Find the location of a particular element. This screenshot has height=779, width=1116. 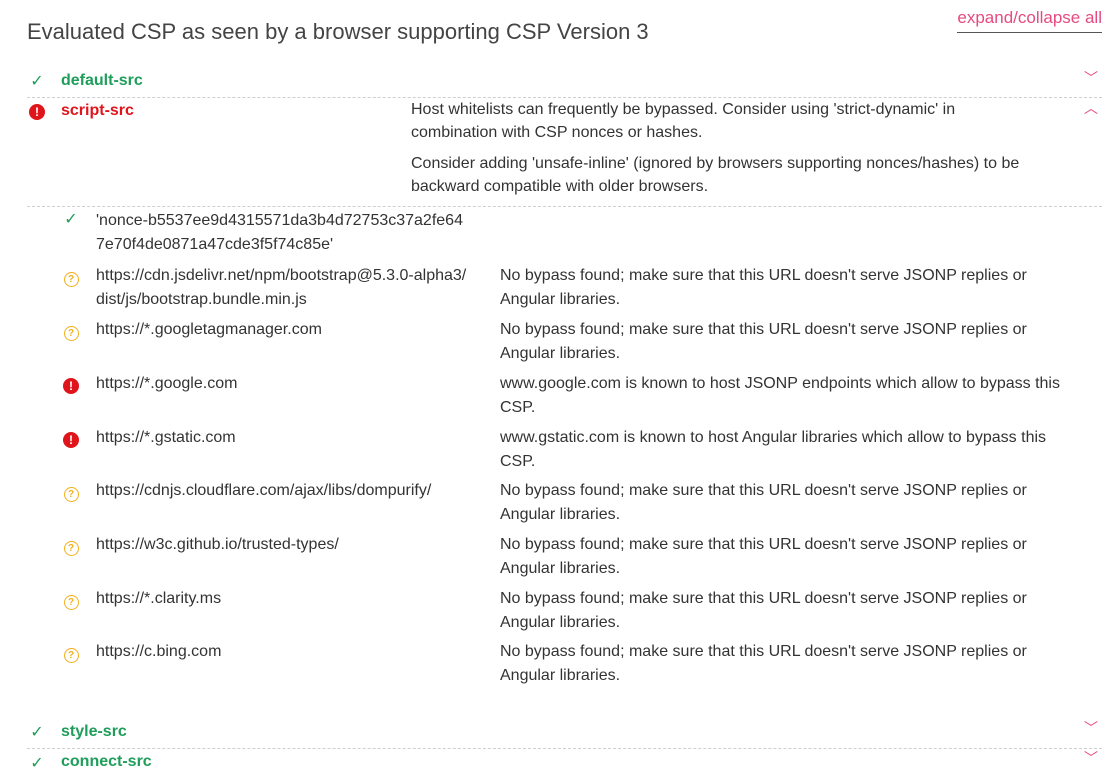

directive-name: connect-src is located at coordinates (106, 761).